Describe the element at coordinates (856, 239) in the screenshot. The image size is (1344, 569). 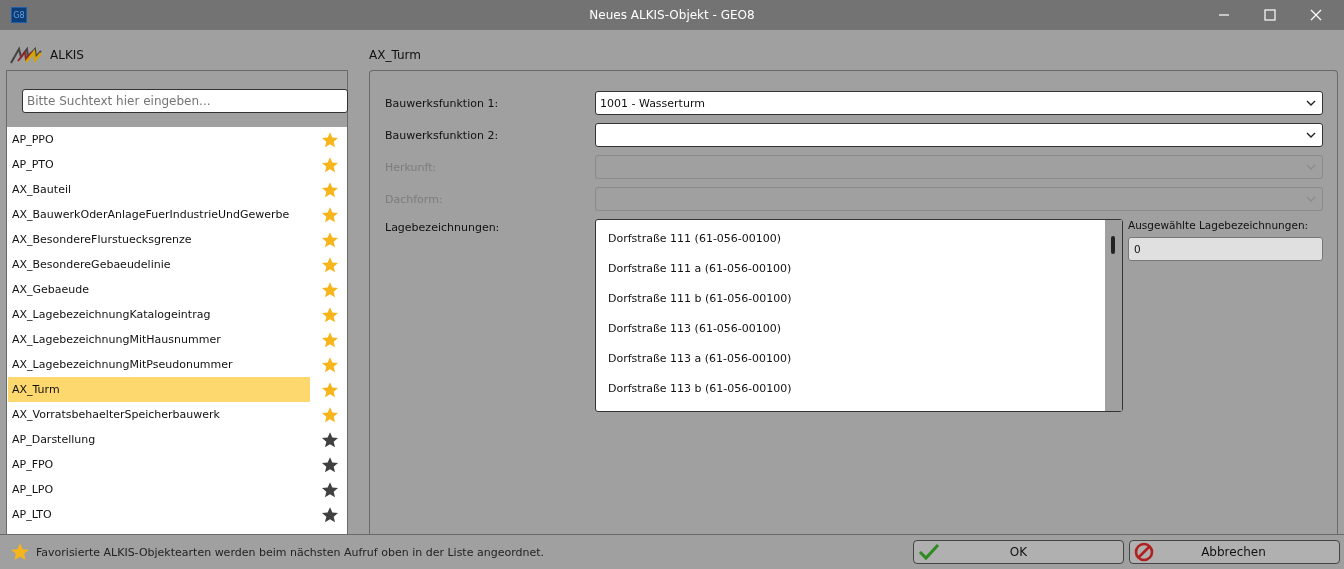
I see `list-item: Dorfstraße 111 (61-056-00100)` at that location.